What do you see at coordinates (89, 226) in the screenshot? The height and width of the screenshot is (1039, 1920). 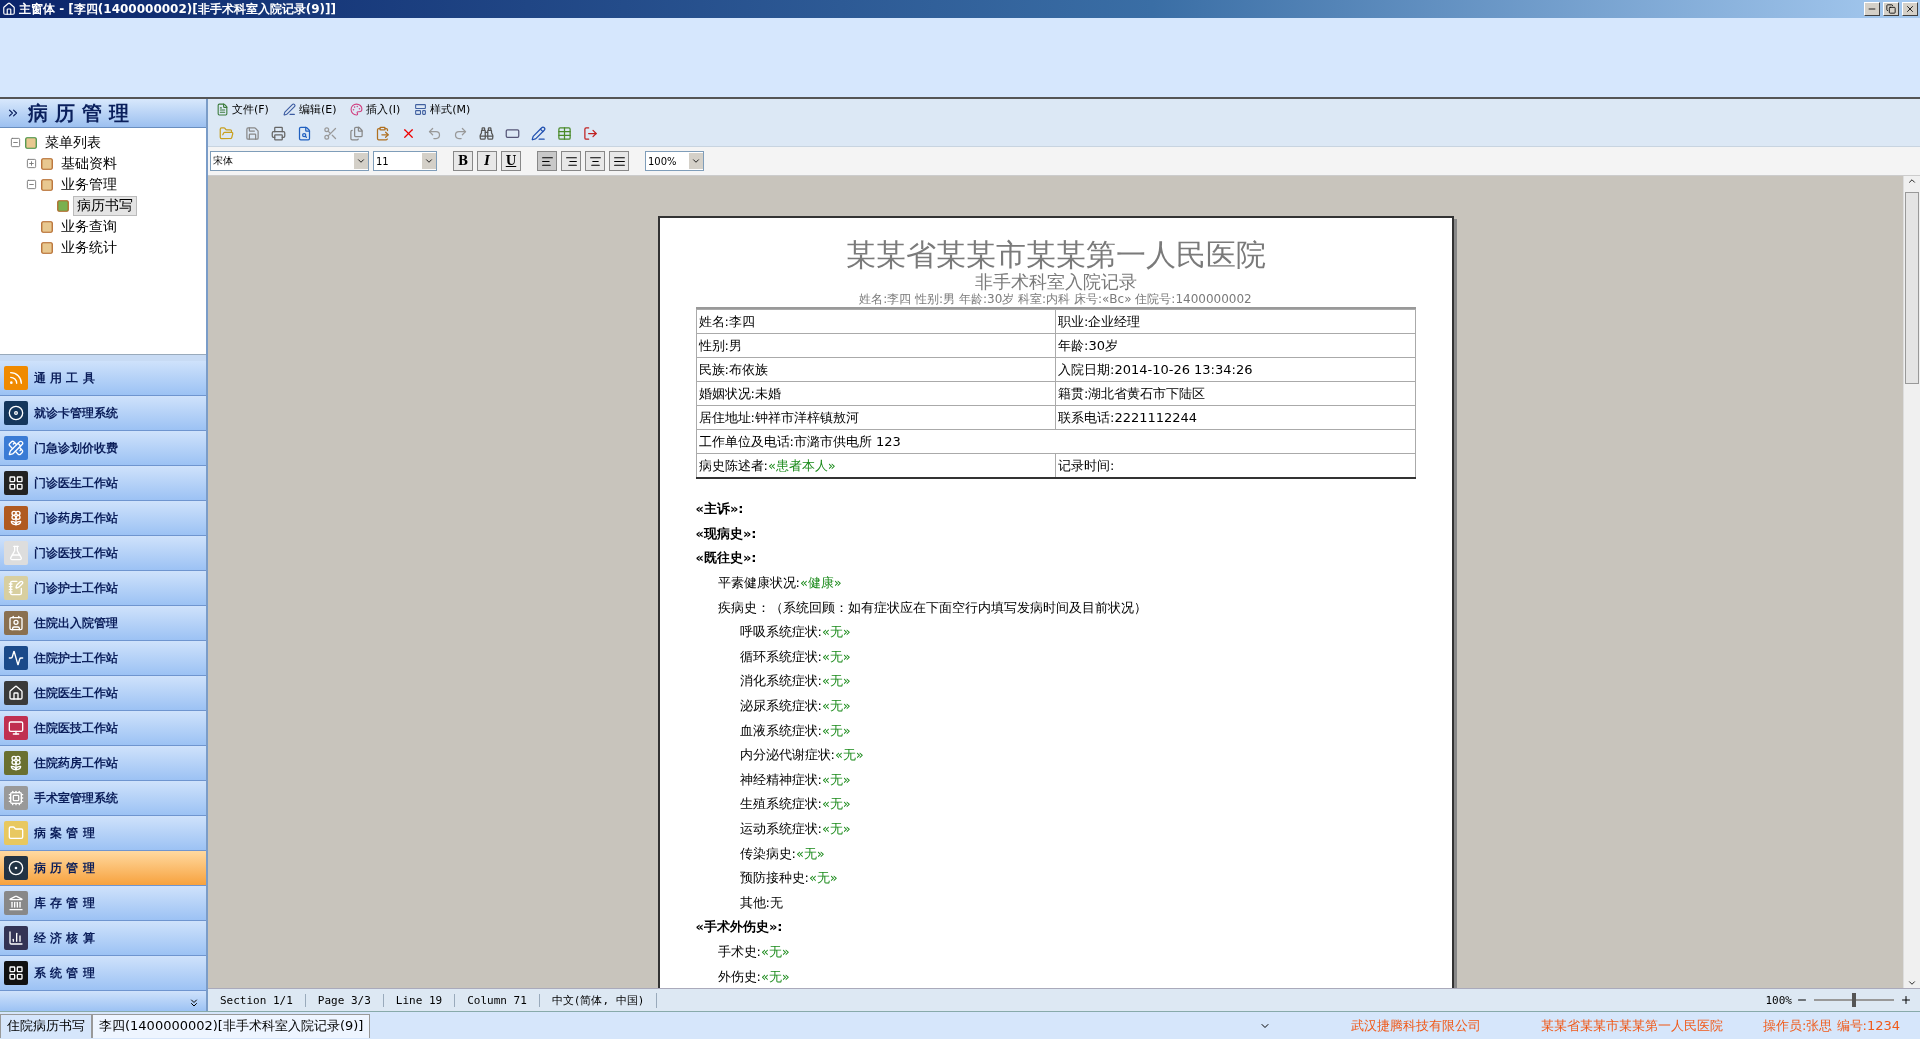 I see `tree-item: 业务查询` at bounding box center [89, 226].